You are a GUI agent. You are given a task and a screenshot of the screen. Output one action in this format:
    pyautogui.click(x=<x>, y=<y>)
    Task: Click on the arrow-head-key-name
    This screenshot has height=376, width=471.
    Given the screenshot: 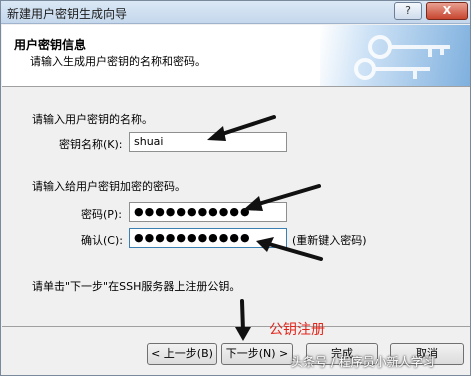 What is the action you would take?
    pyautogui.click(x=216, y=133)
    